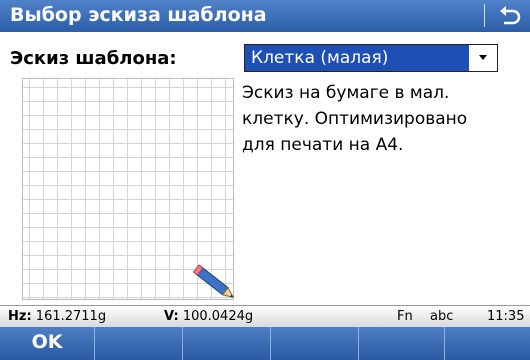  I want to click on back-arrow-icon, so click(510, 15).